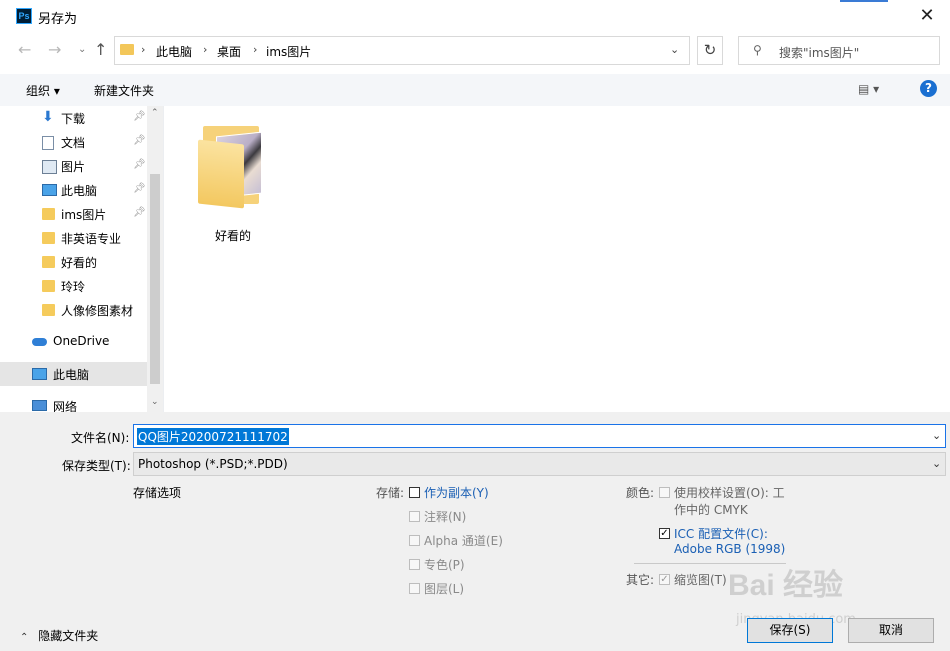 Image resolution: width=950 pixels, height=651 pixels. I want to click on nav-item-label: 玲玲, so click(73, 287).